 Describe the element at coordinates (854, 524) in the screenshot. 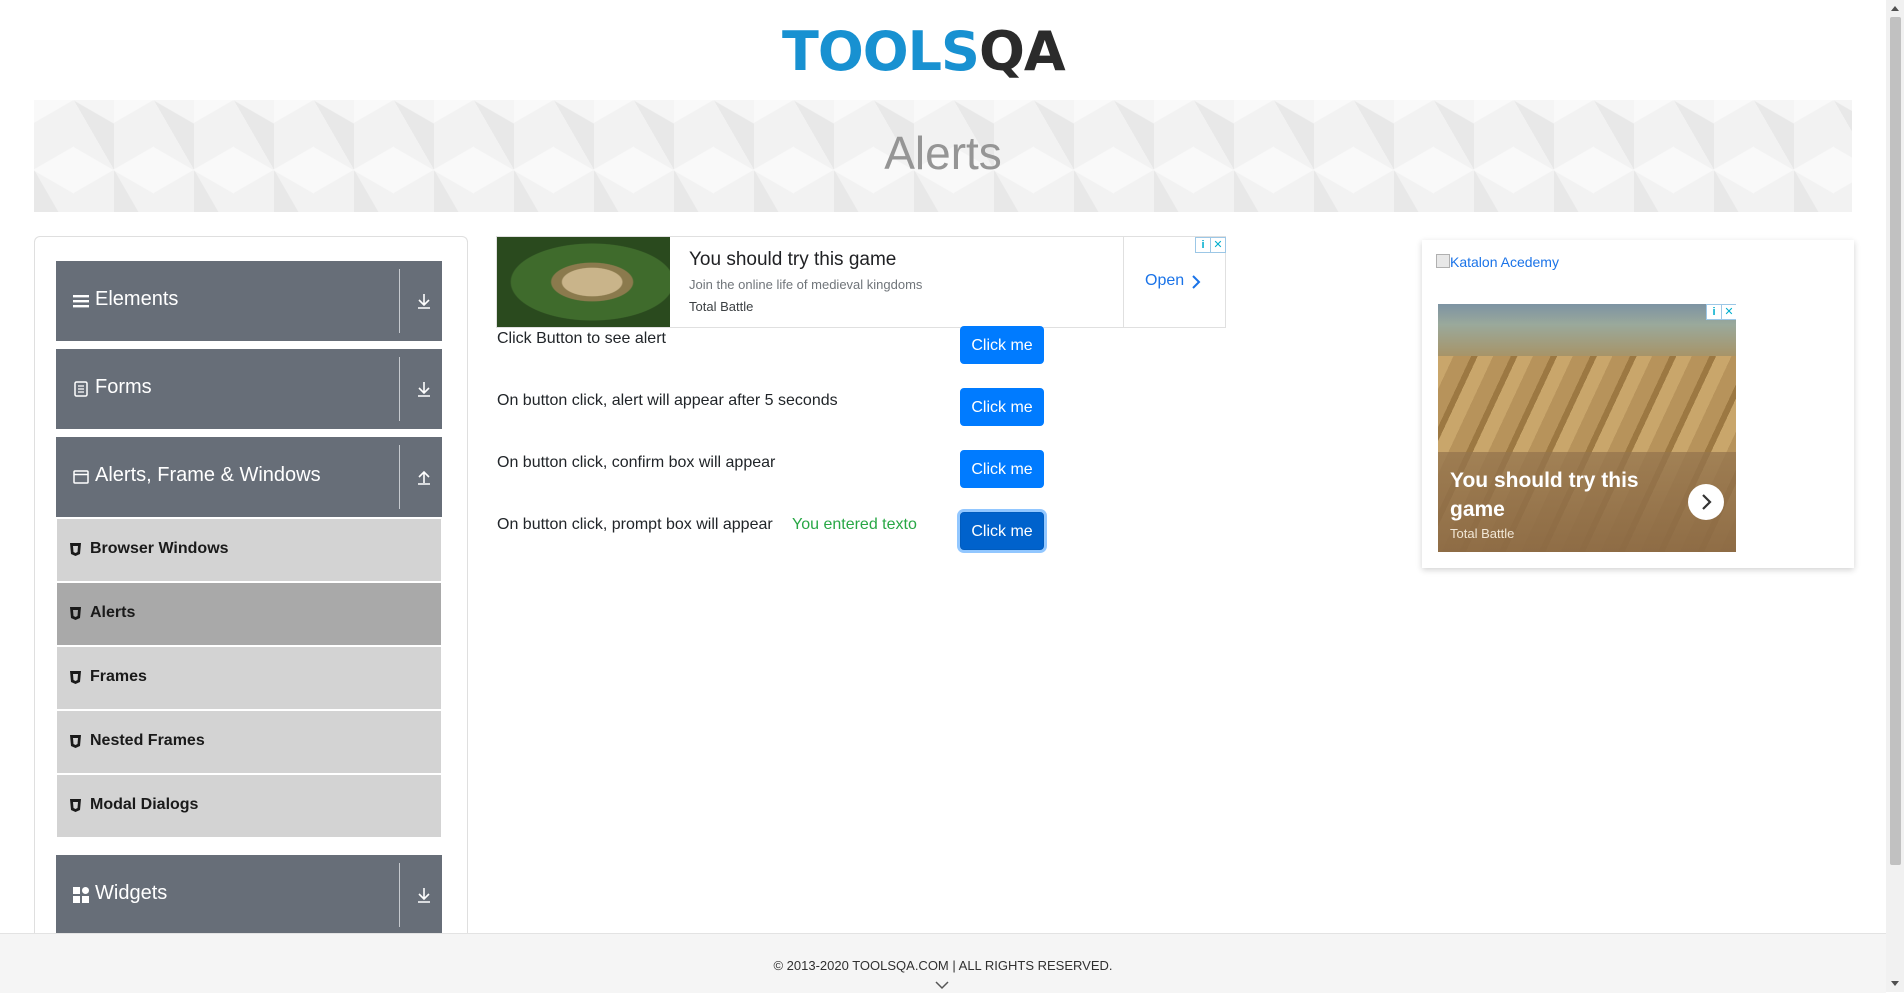

I see `prompt-result-text: You entered texto` at that location.